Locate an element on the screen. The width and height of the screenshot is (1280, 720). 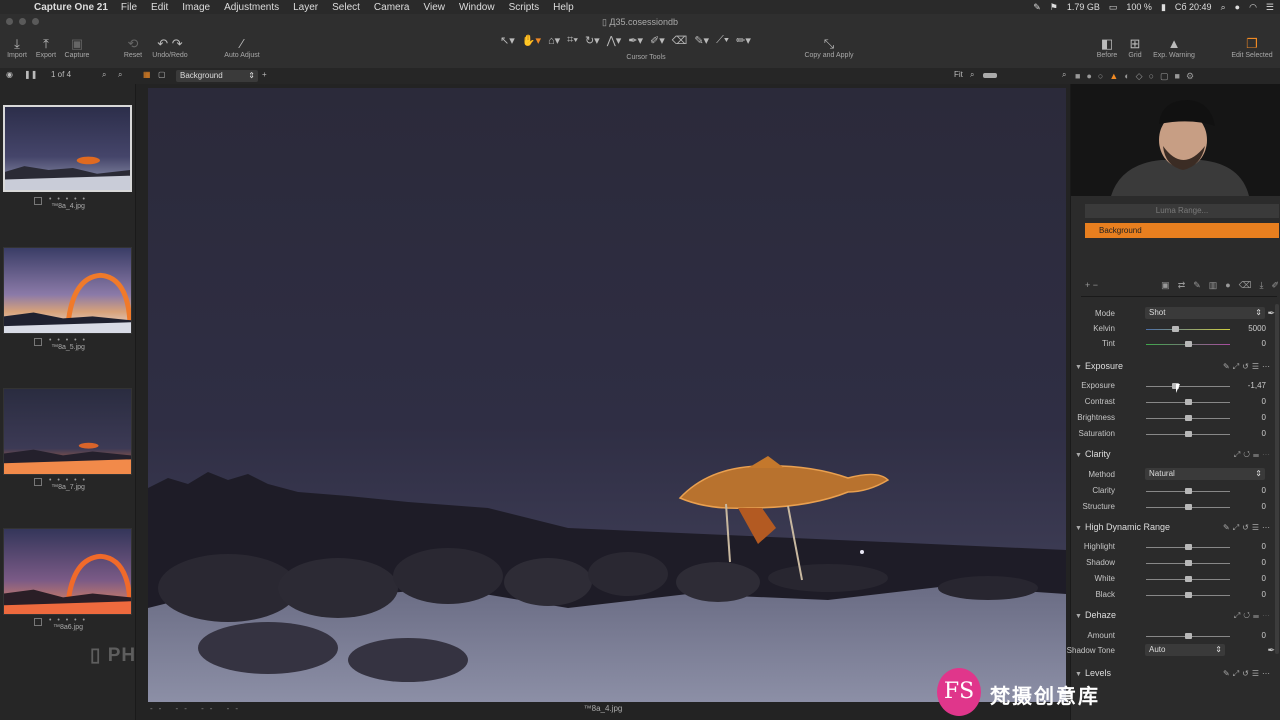
dehaze-amount-value: 0 is located at coordinates (1246, 635).